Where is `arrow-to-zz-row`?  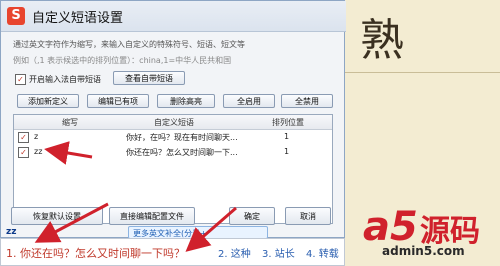 arrow-to-zz-row is located at coordinates (68, 153).